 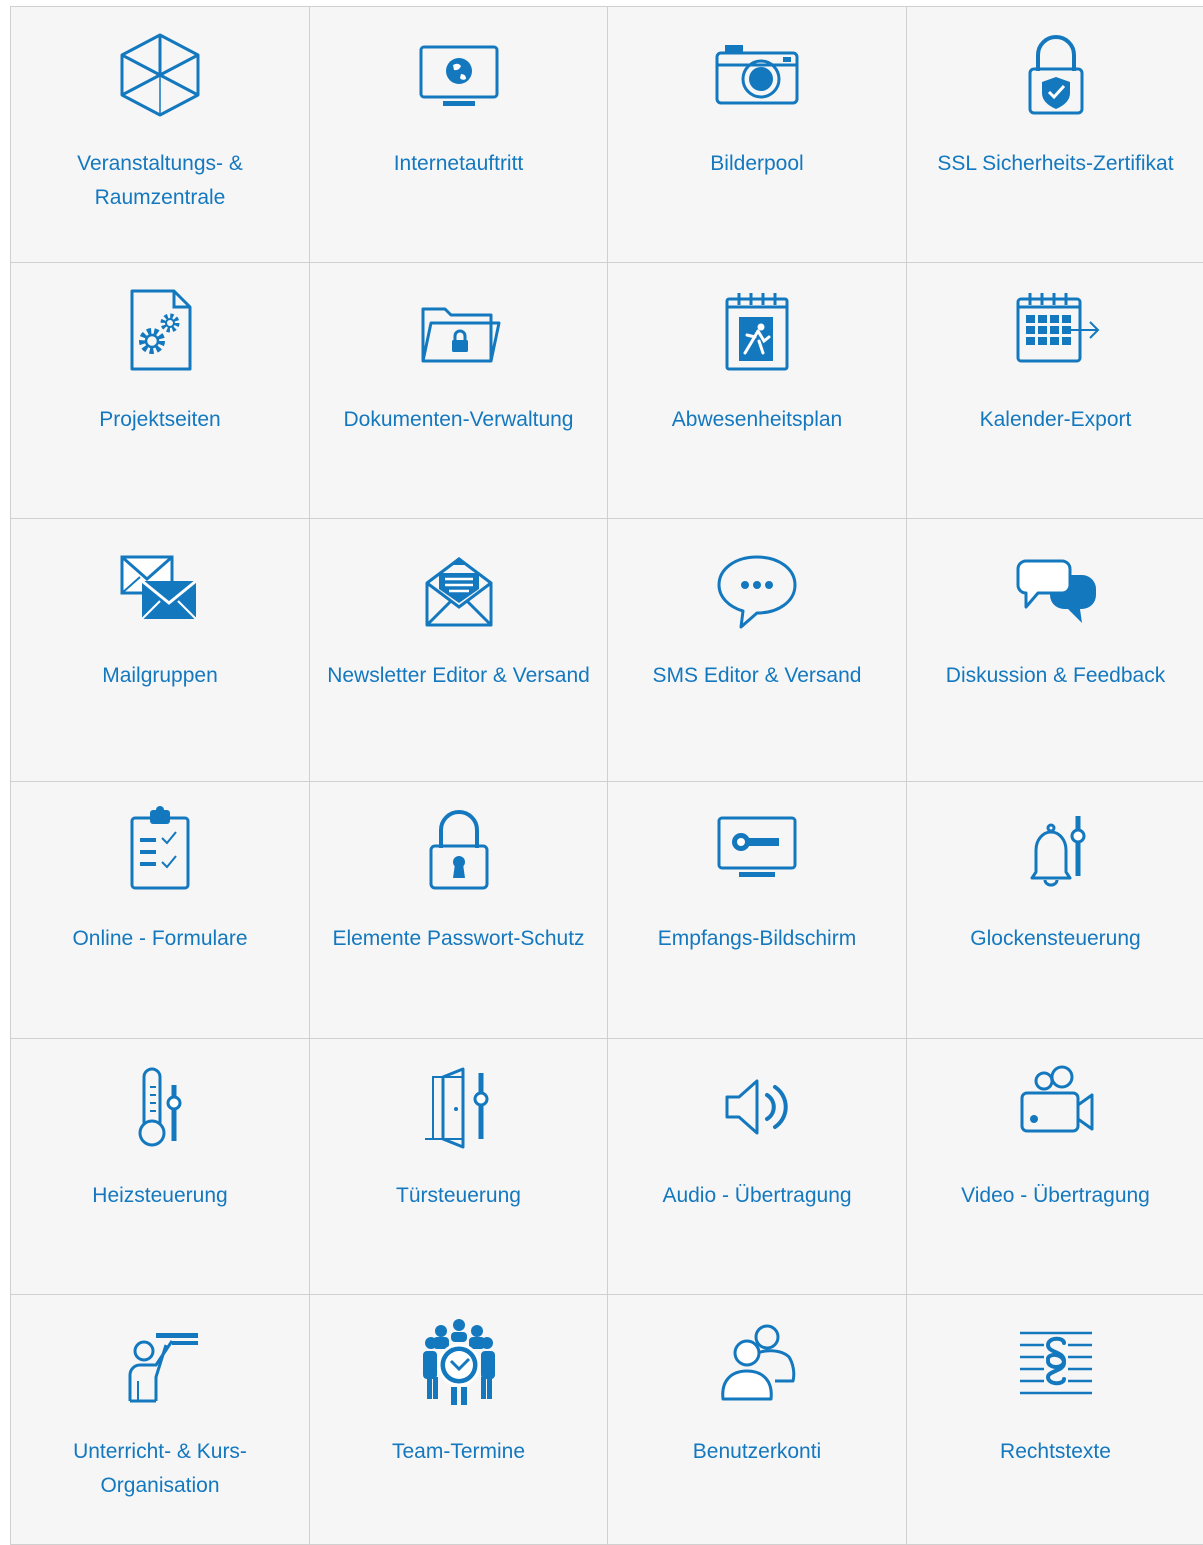 I want to click on tile-label: Elemente Passwort-Schutz, so click(x=458, y=938).